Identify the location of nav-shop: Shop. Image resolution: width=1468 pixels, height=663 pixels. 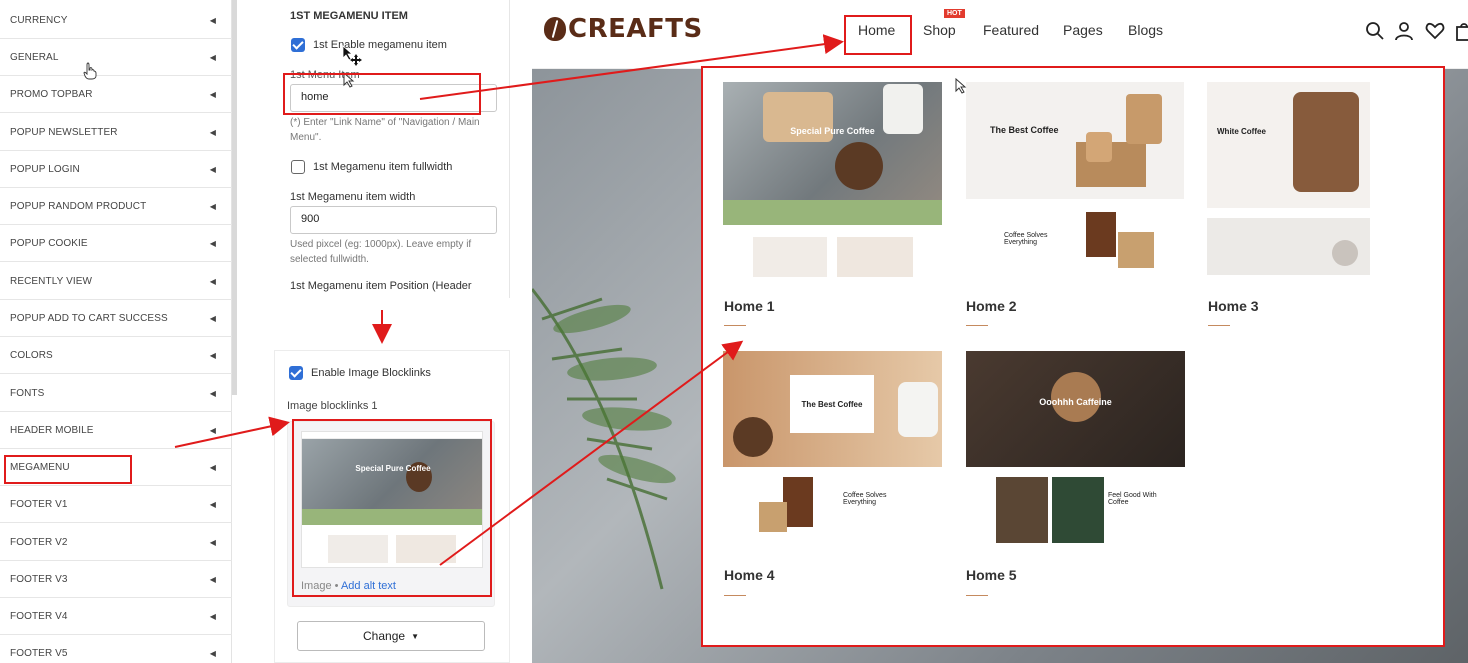
(939, 30).